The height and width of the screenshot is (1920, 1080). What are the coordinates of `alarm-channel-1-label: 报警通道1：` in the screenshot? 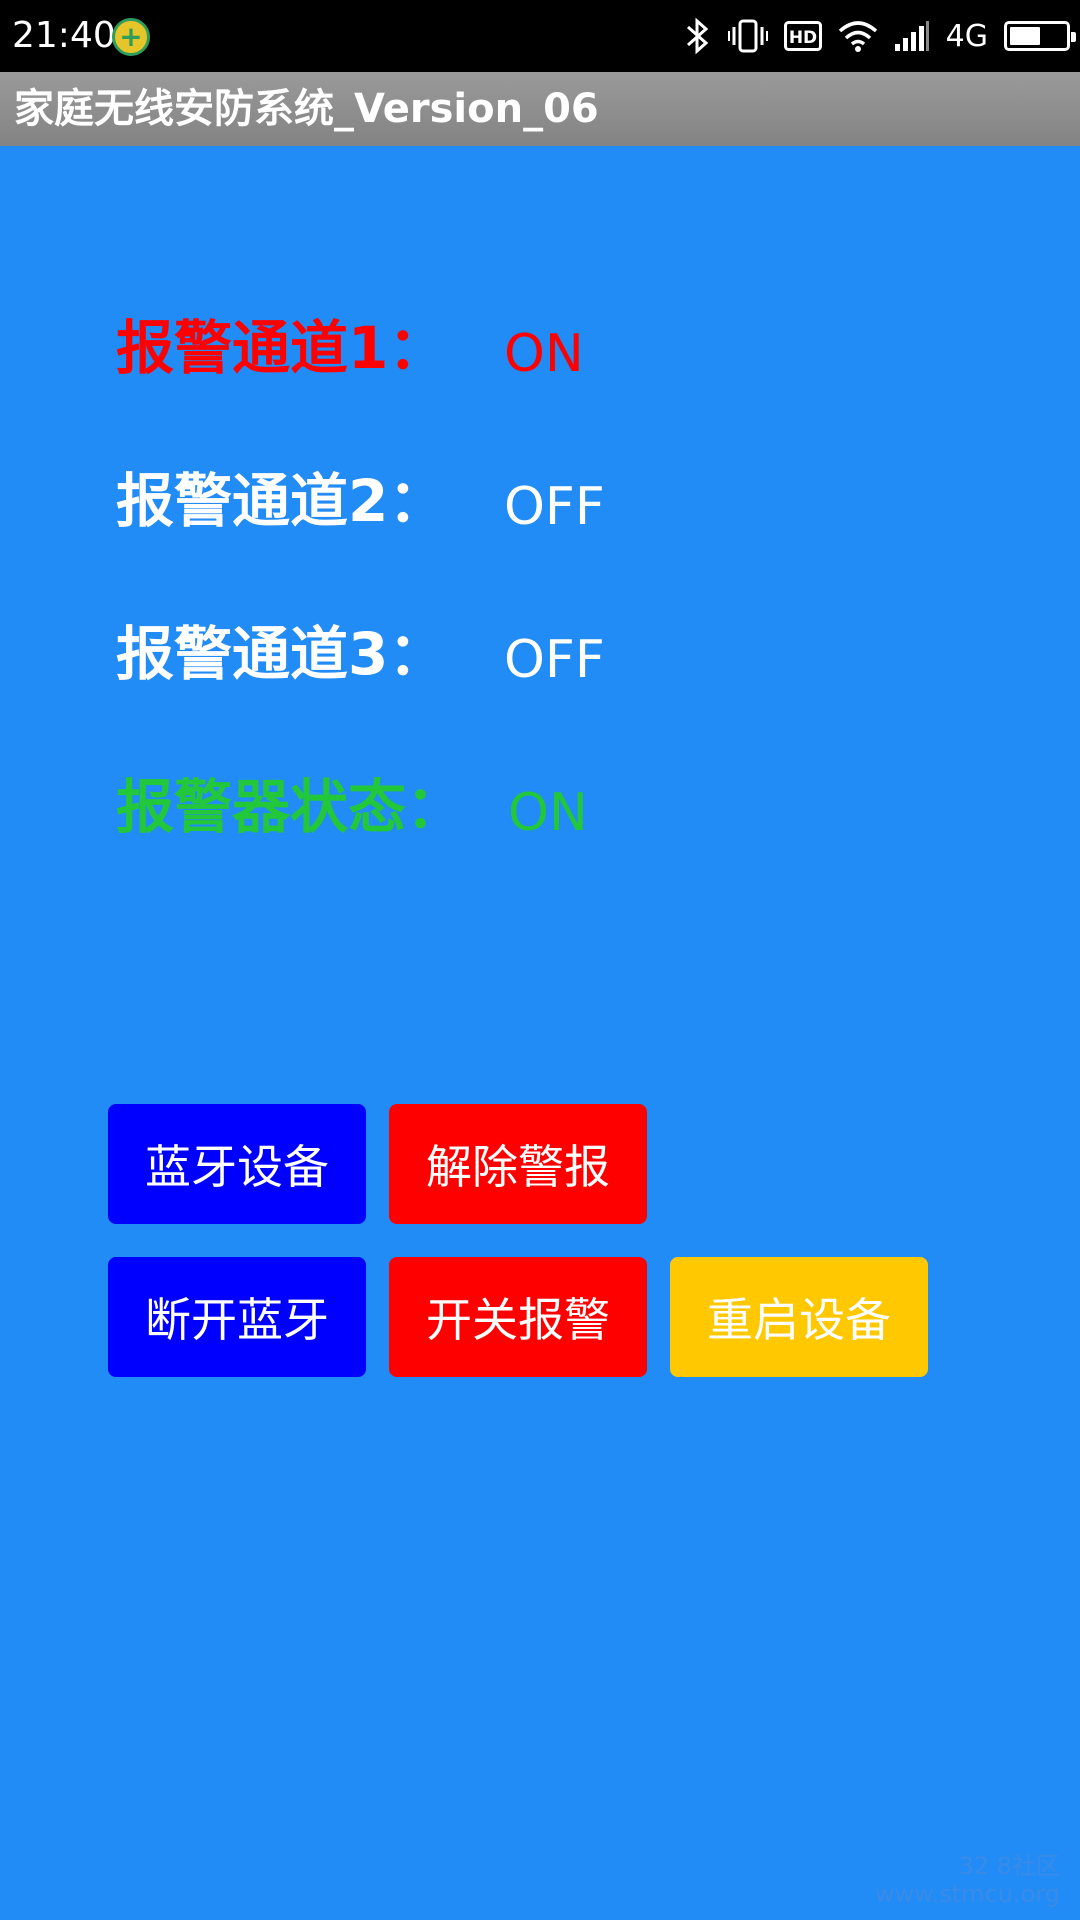 It's located at (281, 348).